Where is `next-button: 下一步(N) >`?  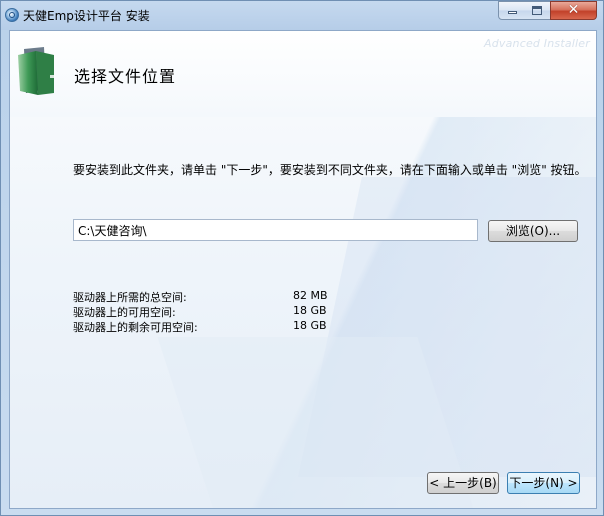
next-button: 下一步(N) > is located at coordinates (543, 483).